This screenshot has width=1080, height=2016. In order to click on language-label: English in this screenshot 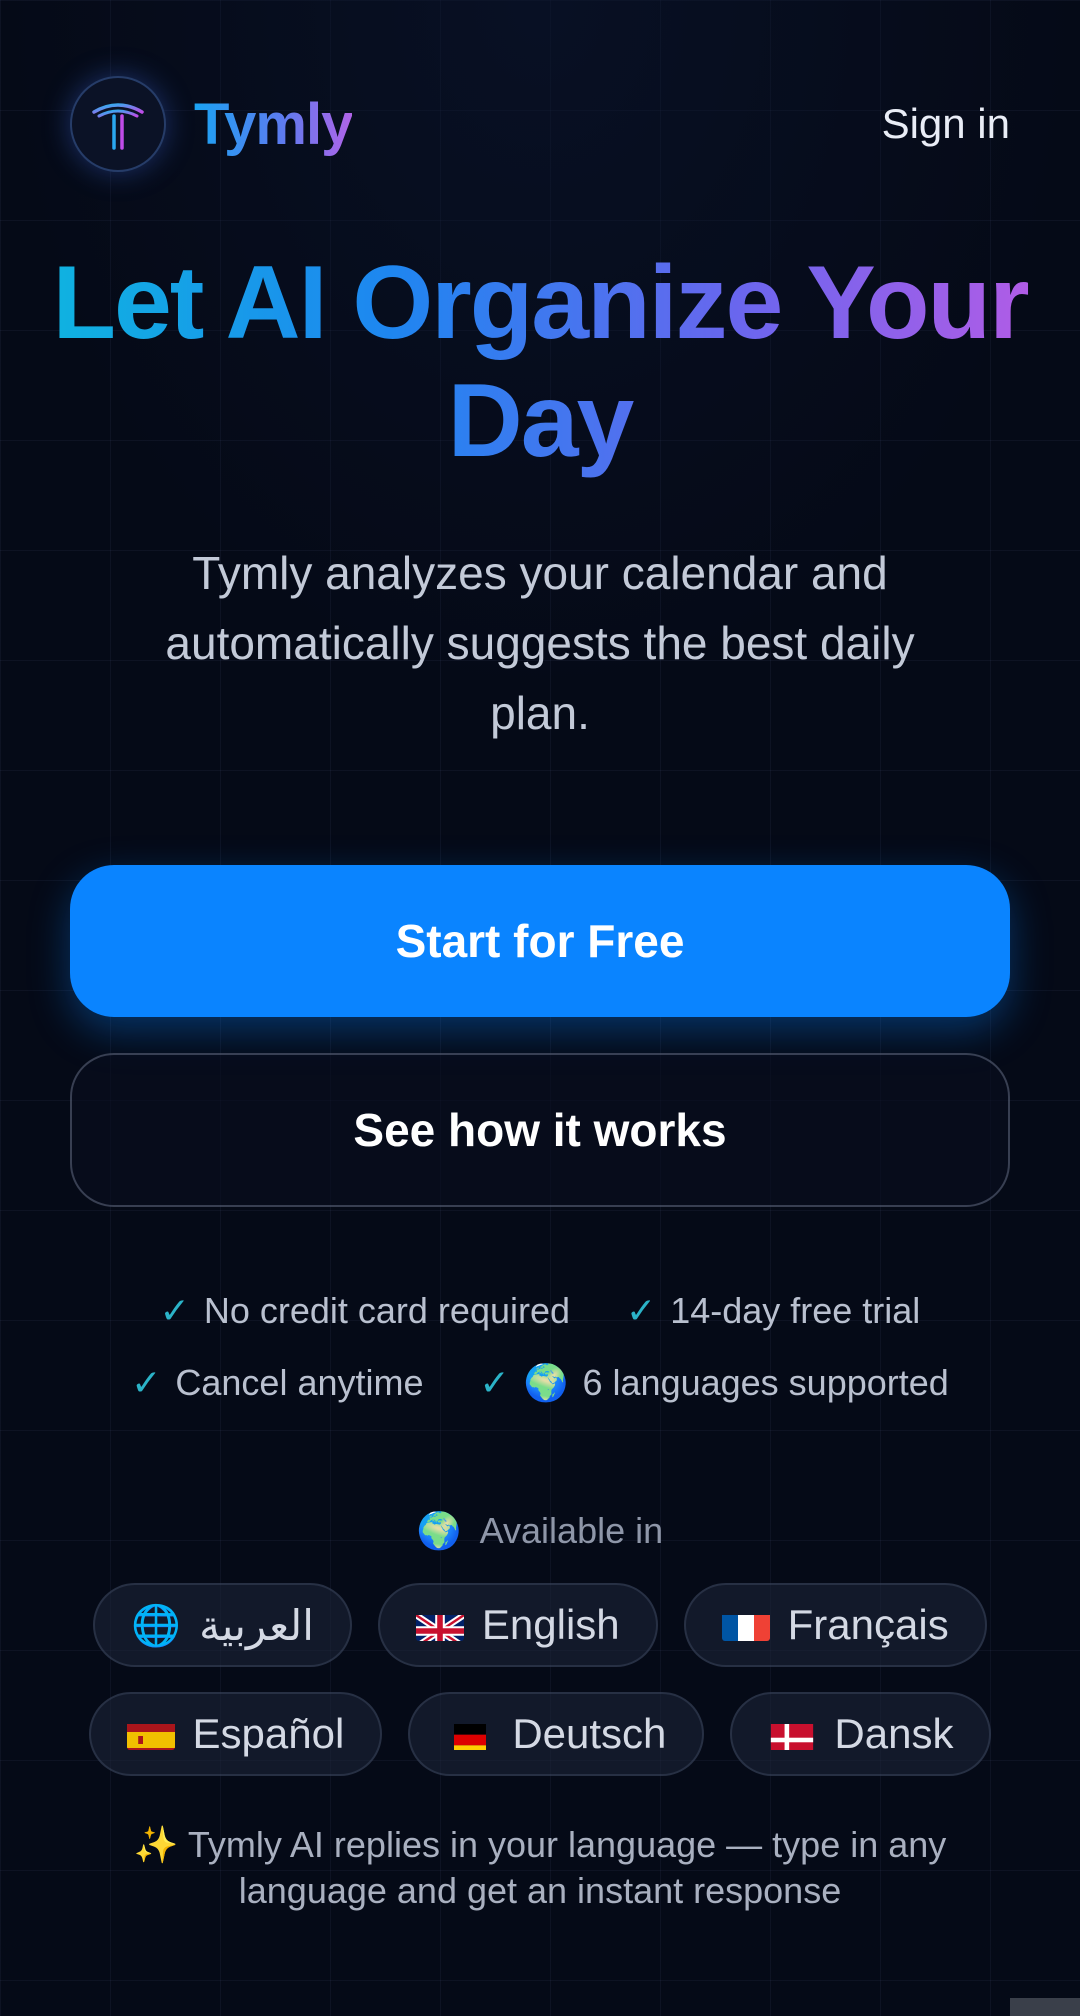, I will do `click(550, 1624)`.